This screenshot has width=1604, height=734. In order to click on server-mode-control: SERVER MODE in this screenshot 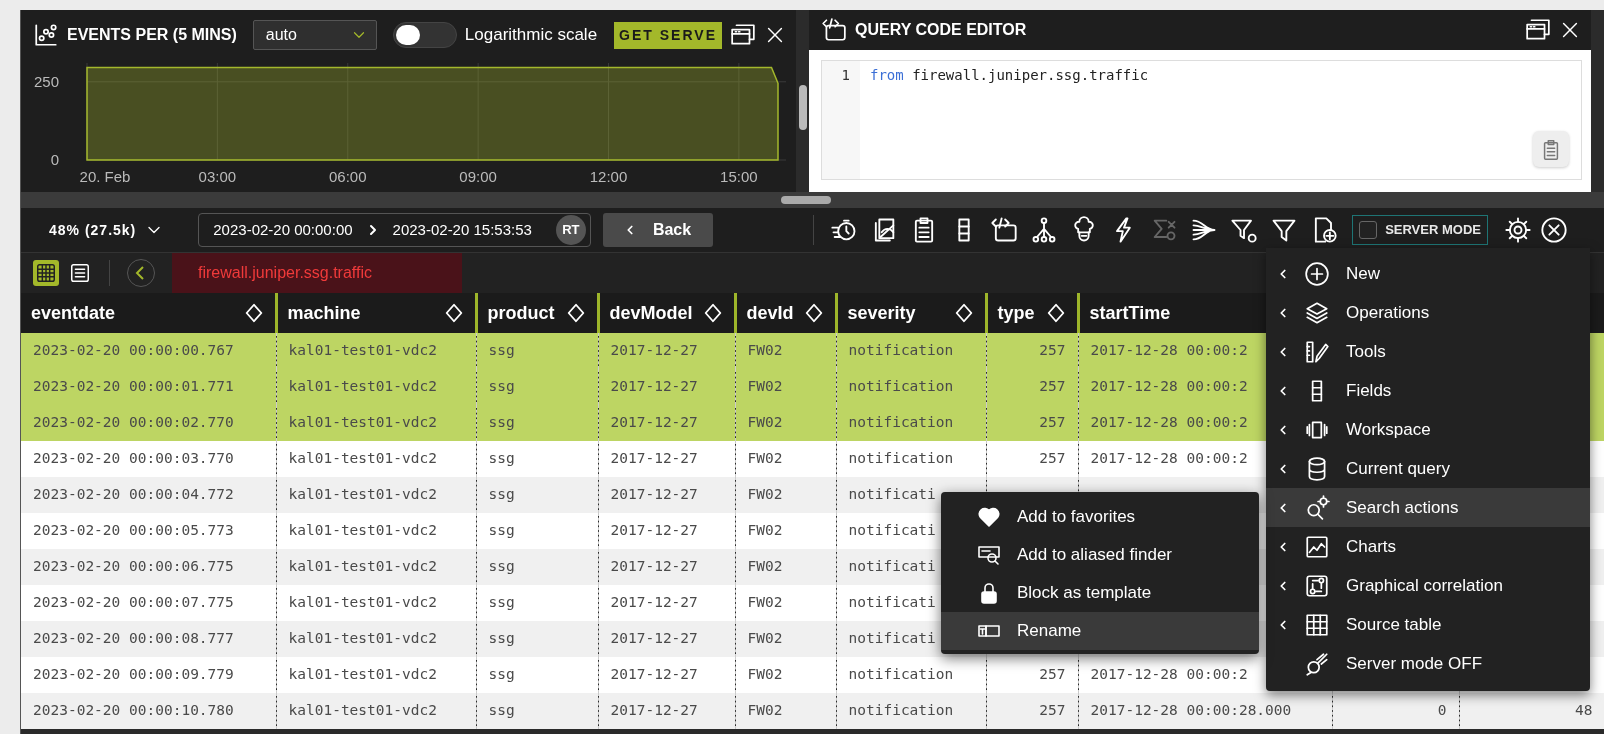, I will do `click(1420, 230)`.